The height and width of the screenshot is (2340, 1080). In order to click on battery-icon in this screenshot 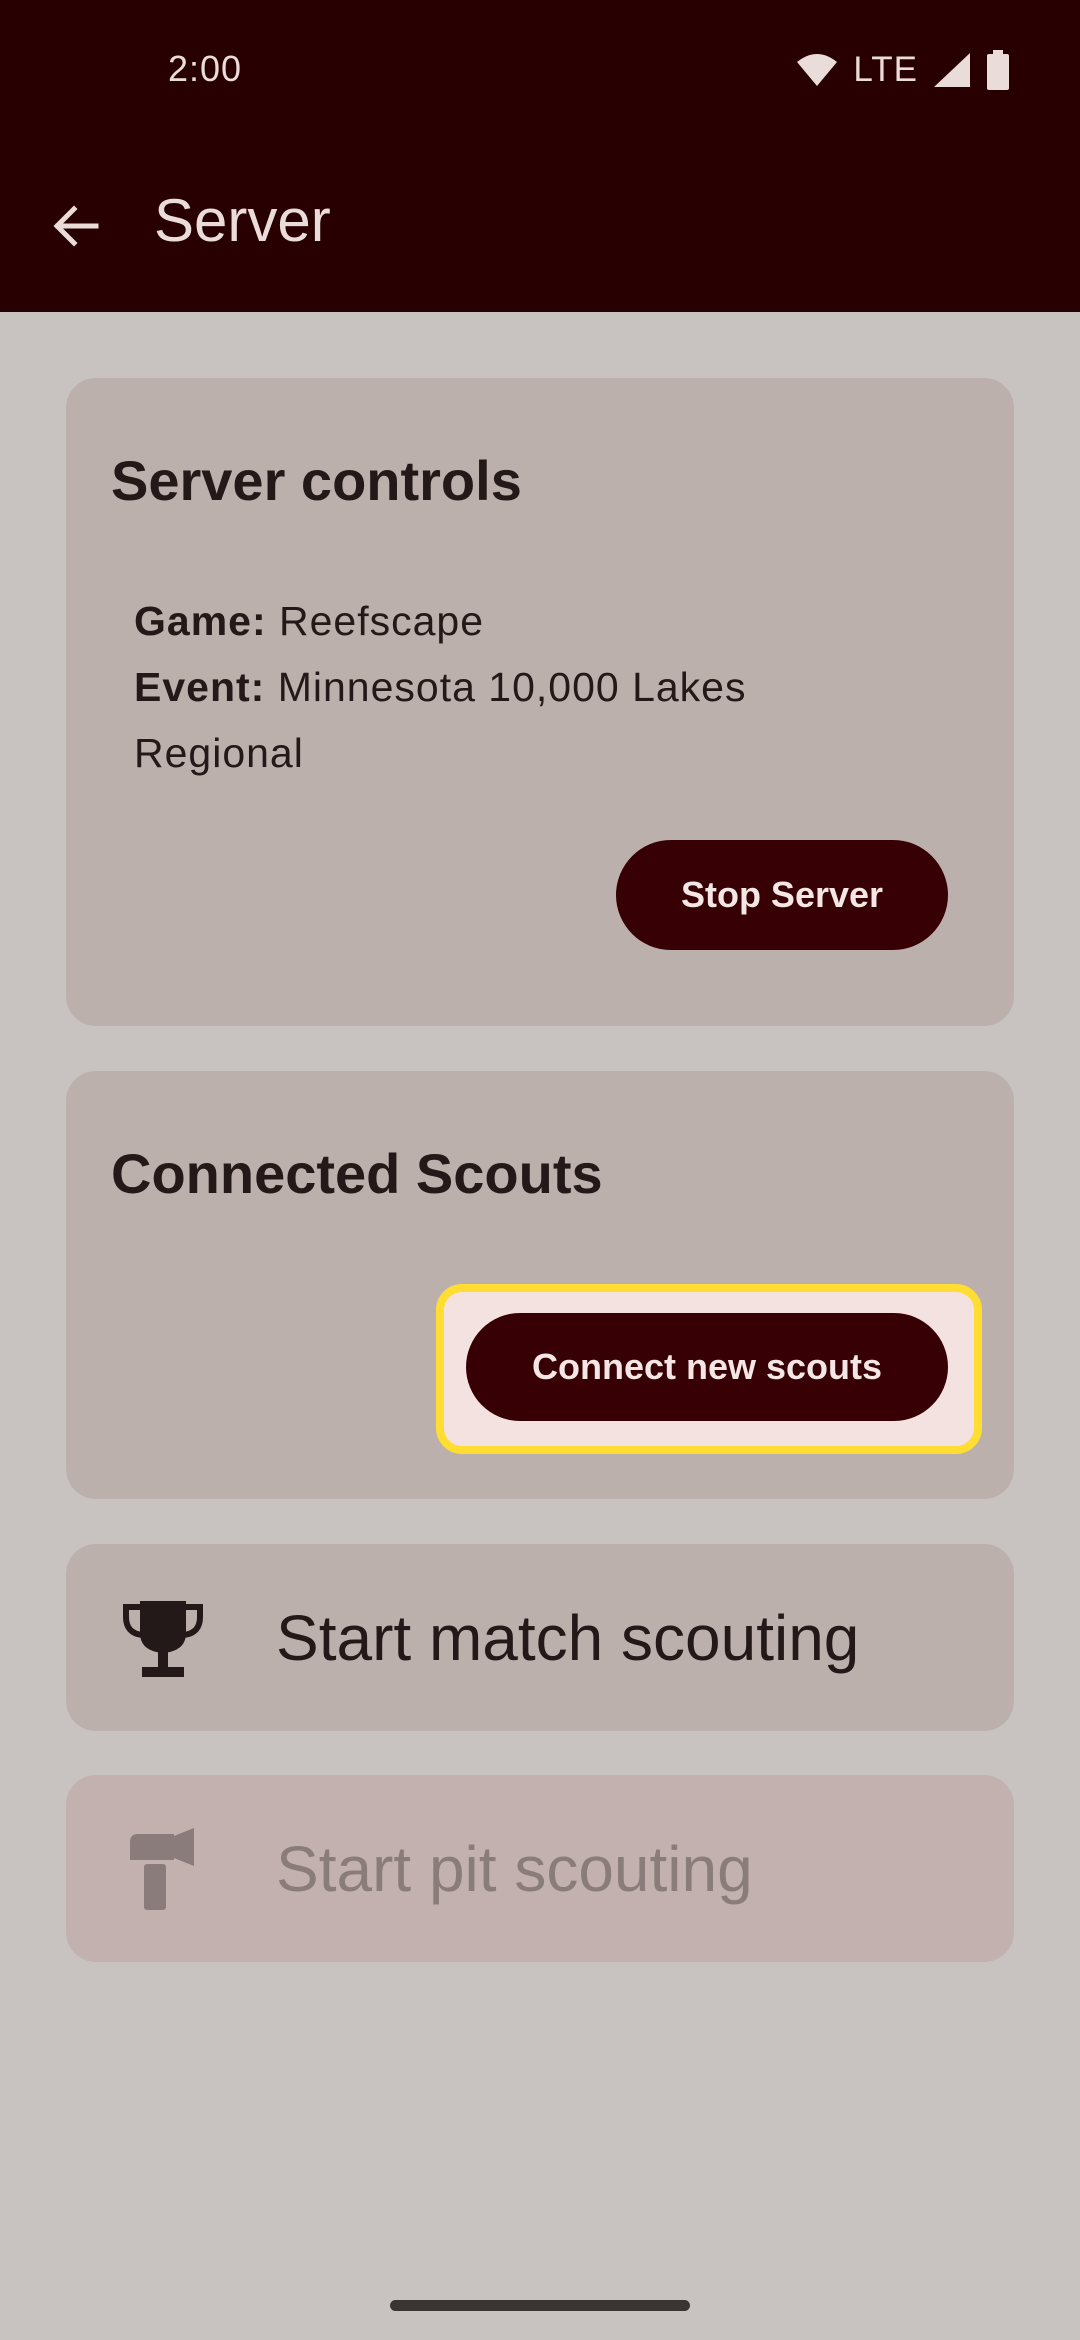, I will do `click(998, 70)`.